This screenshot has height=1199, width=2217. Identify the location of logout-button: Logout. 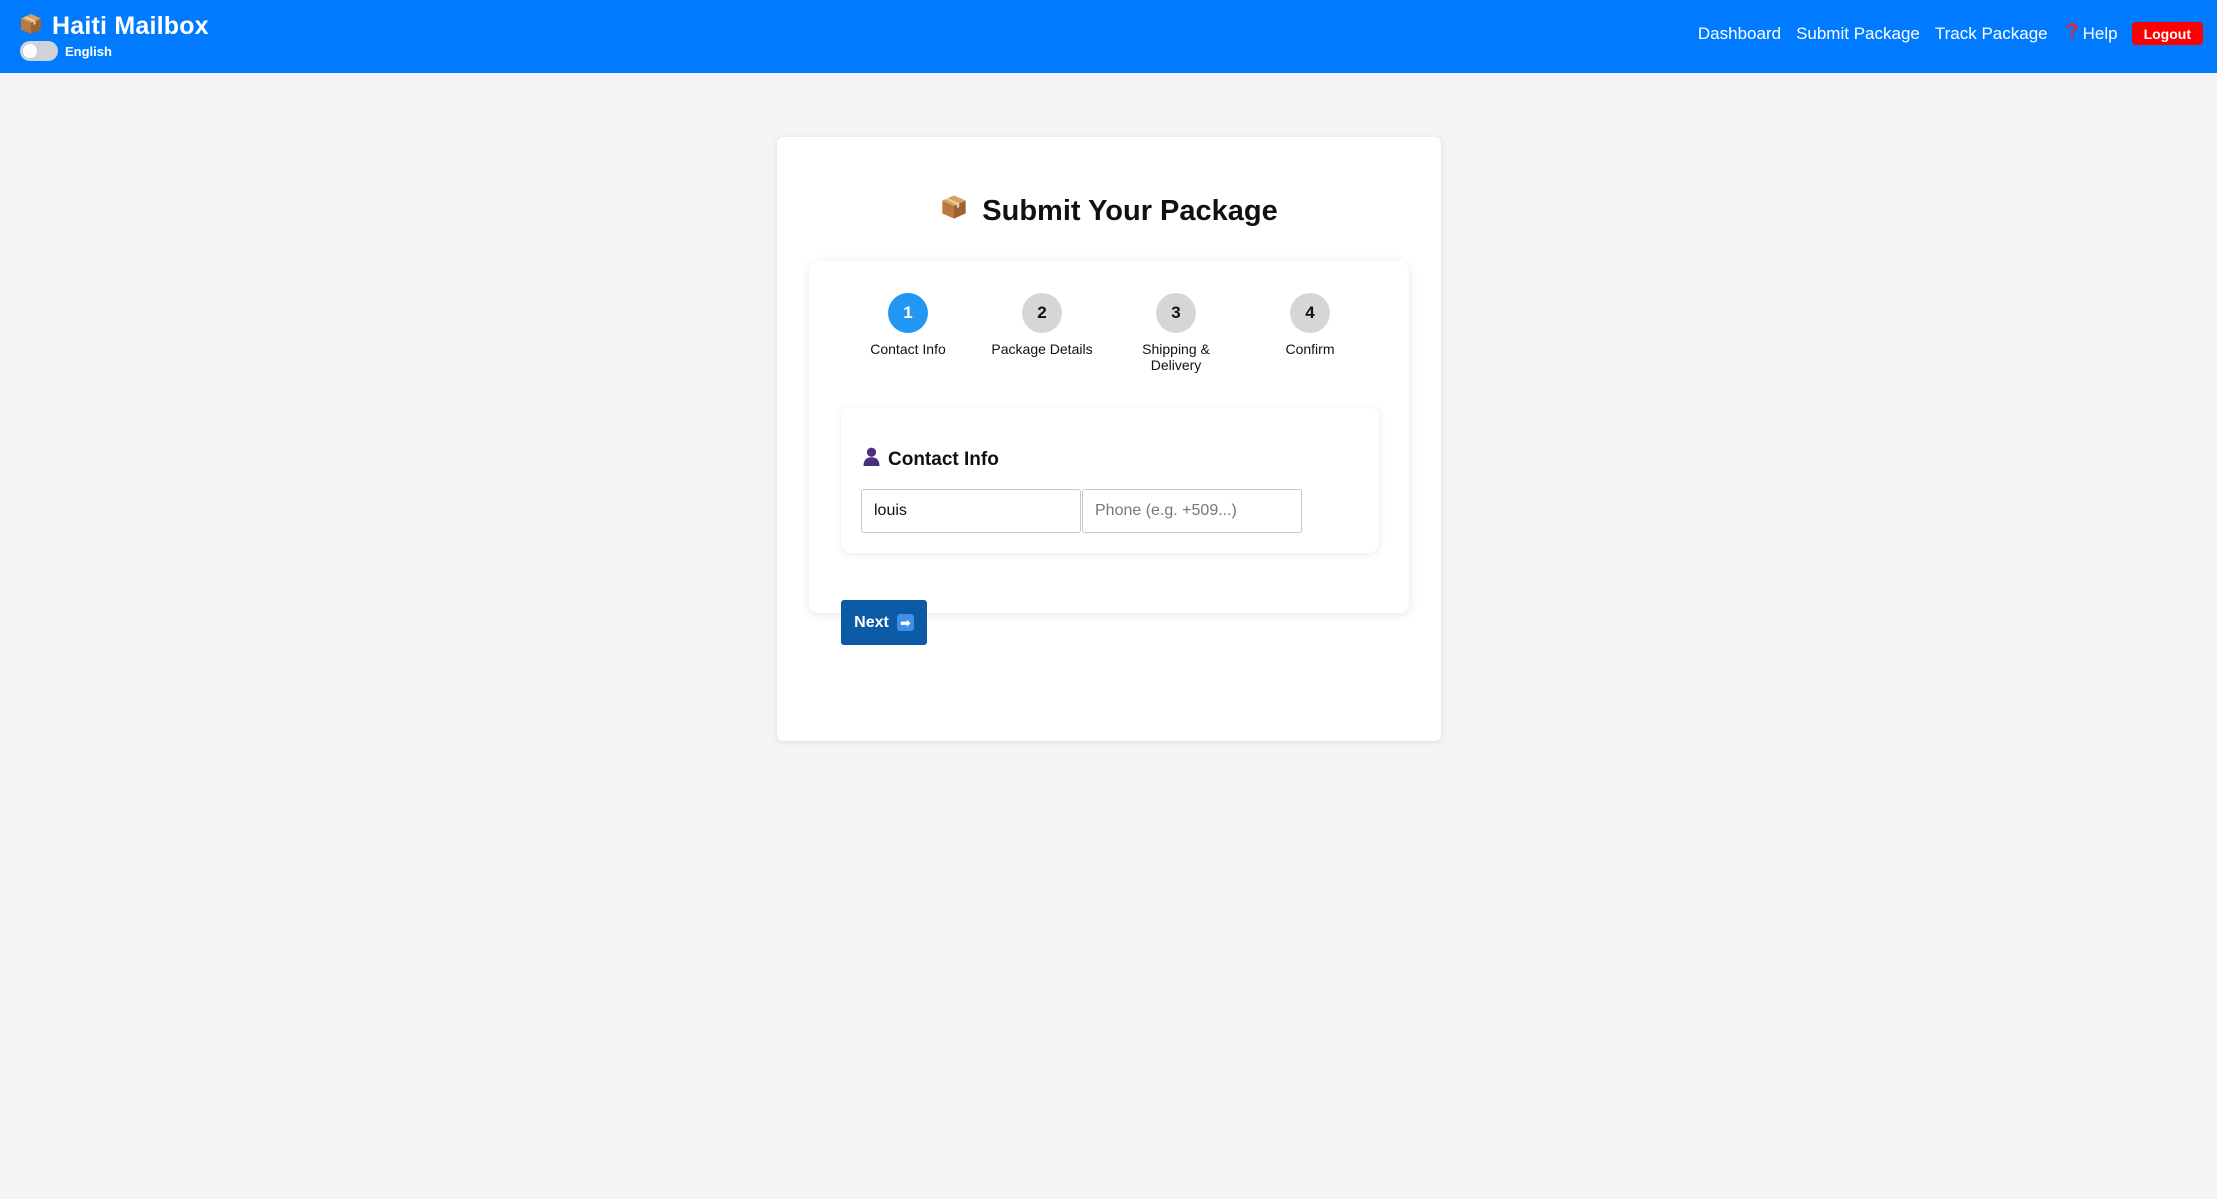
(2167, 33).